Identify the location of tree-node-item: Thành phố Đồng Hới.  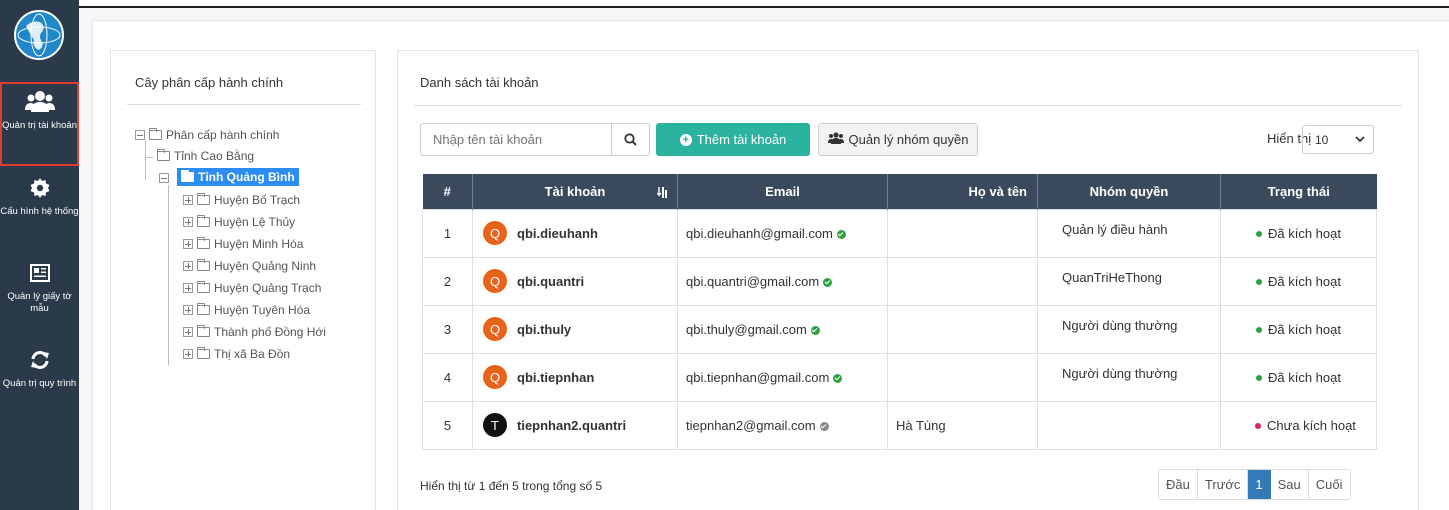
(254, 332).